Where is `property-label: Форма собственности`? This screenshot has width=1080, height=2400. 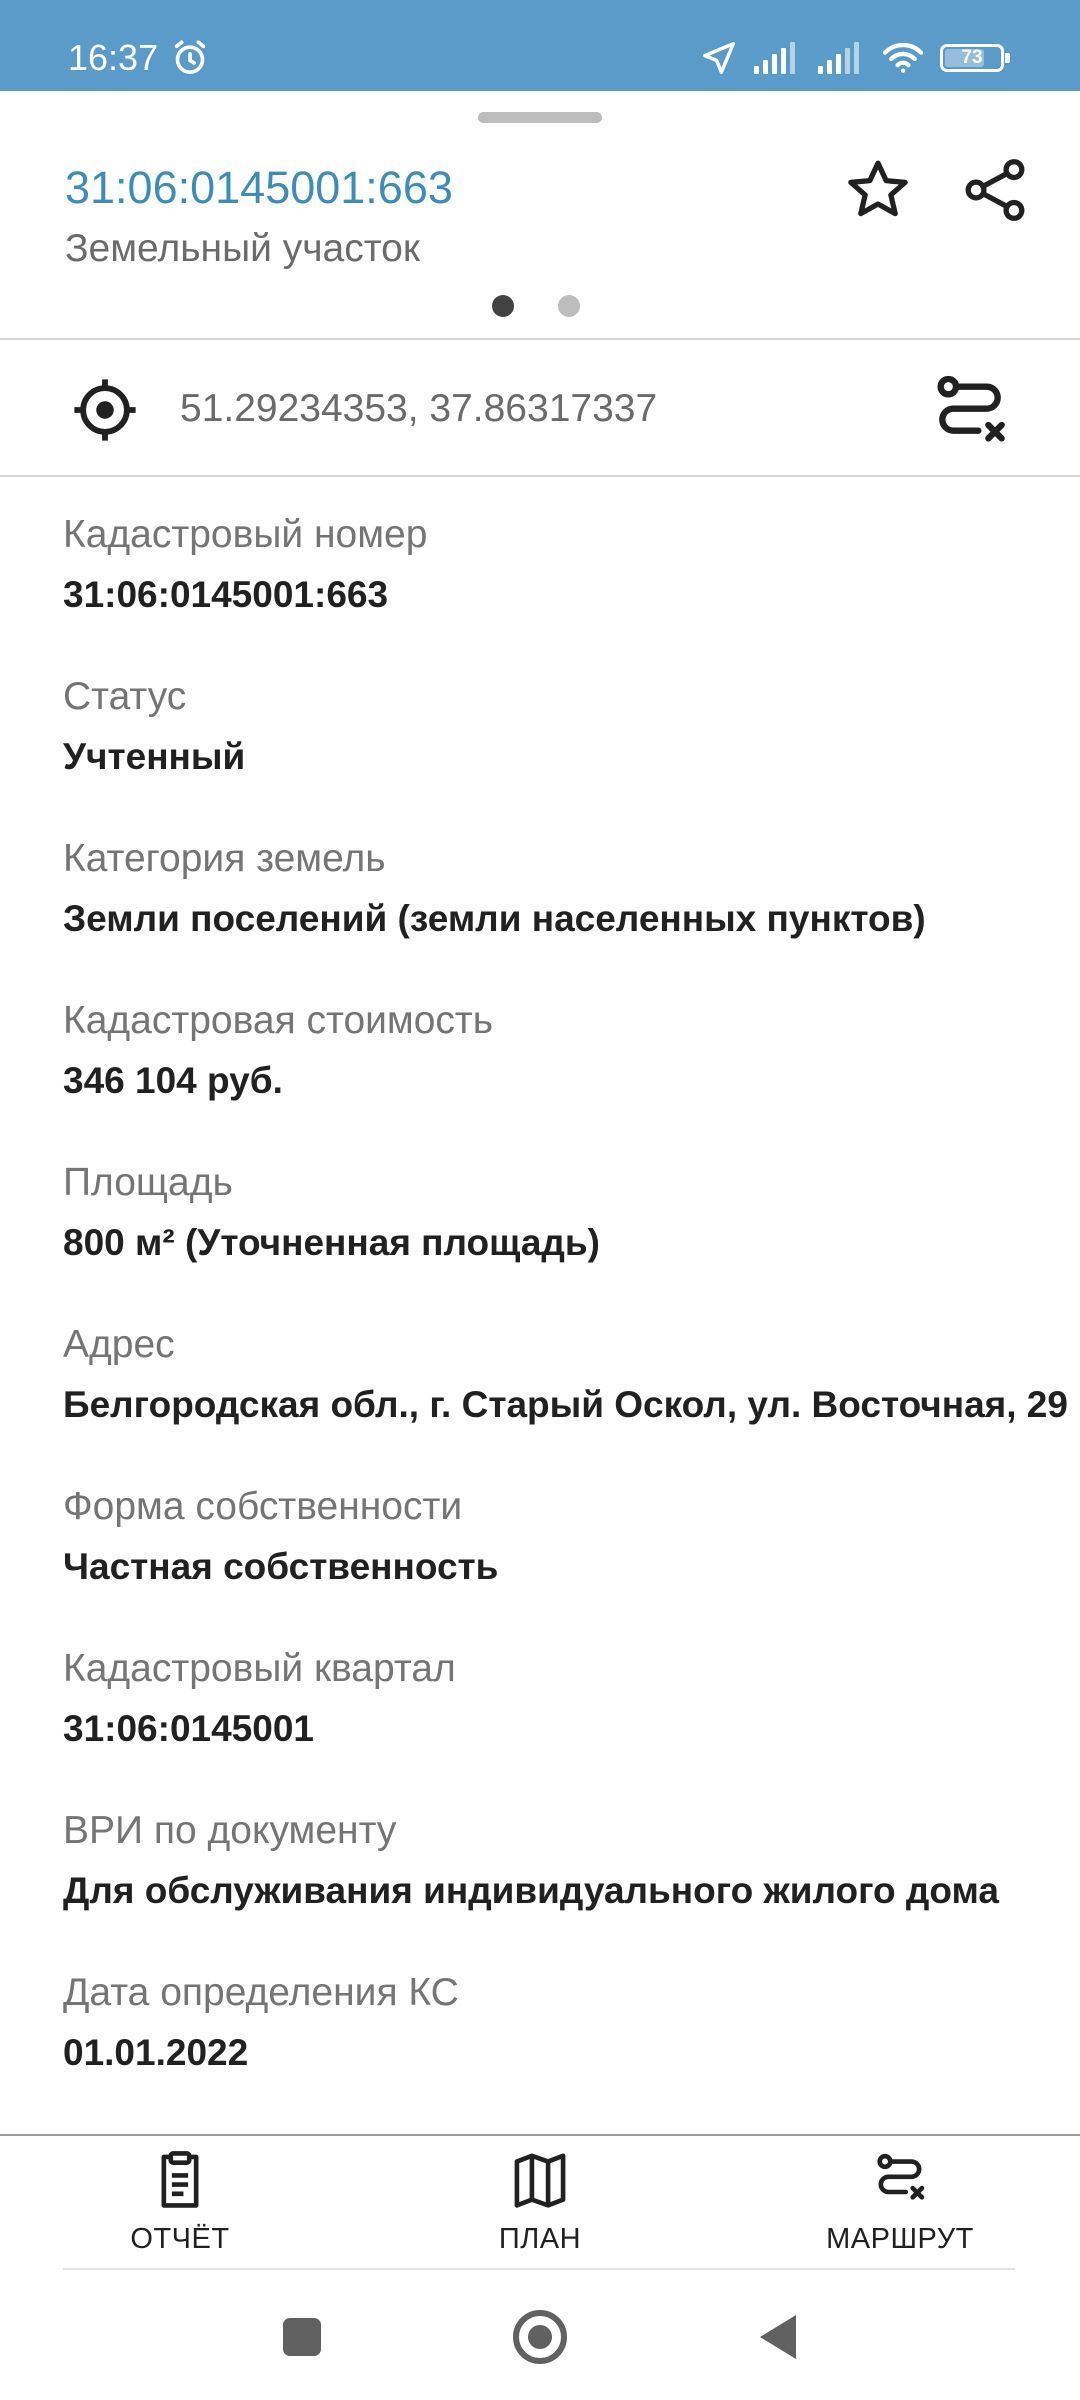
property-label: Форма собственности is located at coordinates (263, 1506).